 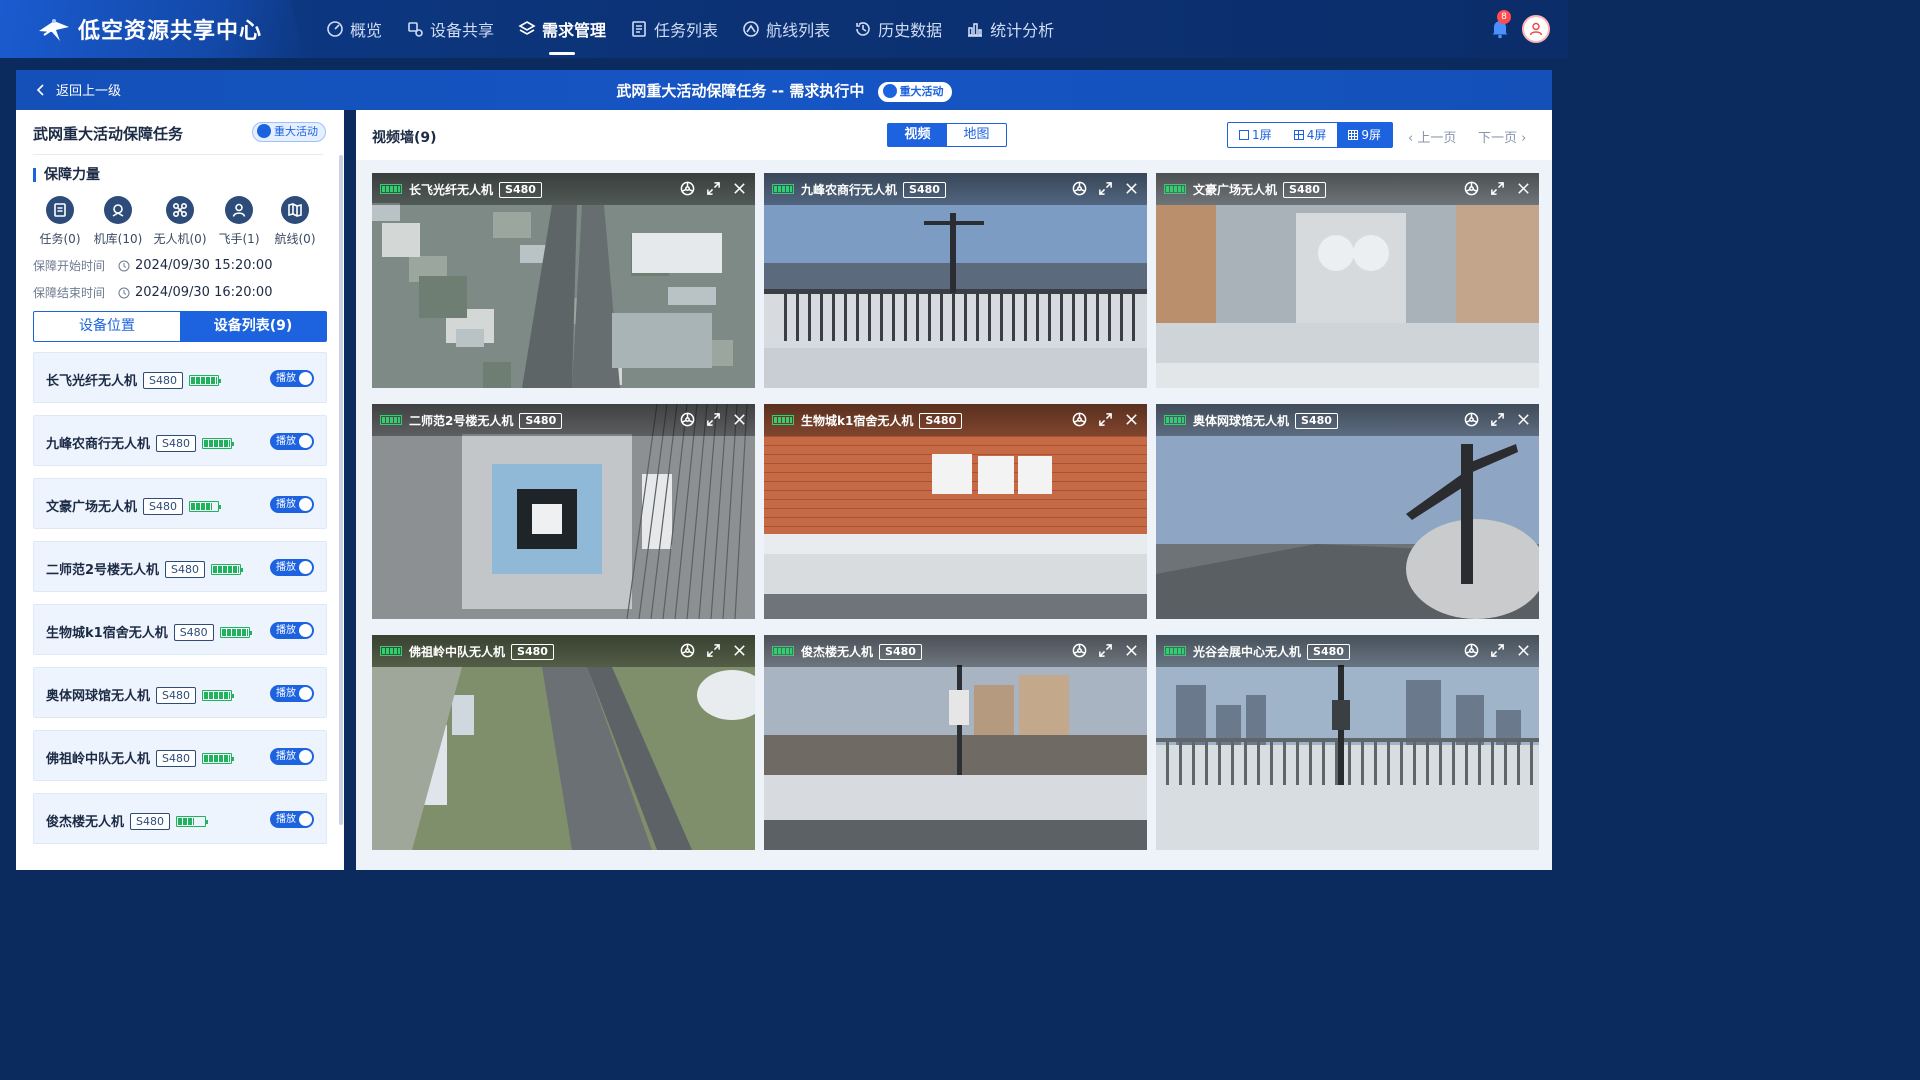 I want to click on video-tile: 佛祖岭中队无人机 S480, so click(x=563, y=742).